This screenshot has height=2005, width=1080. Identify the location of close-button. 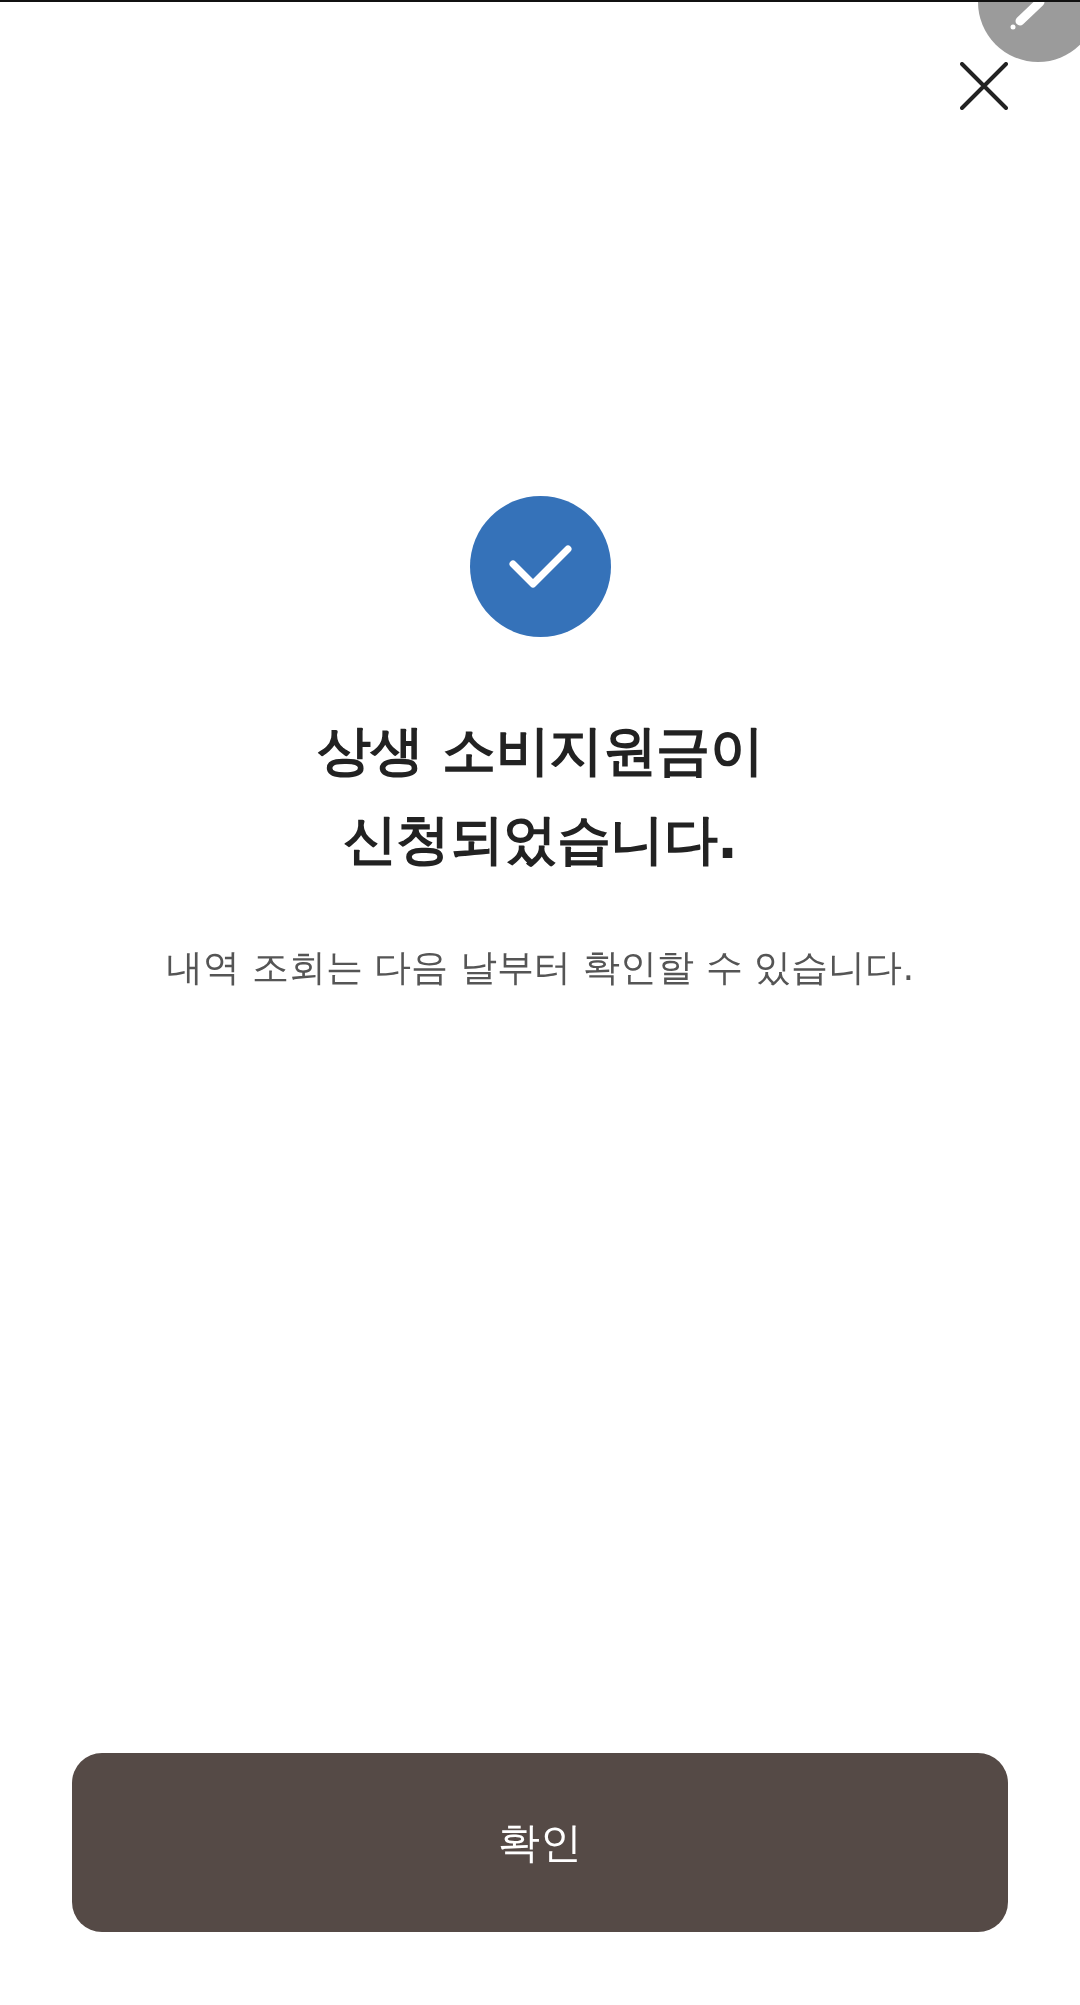
(984, 86).